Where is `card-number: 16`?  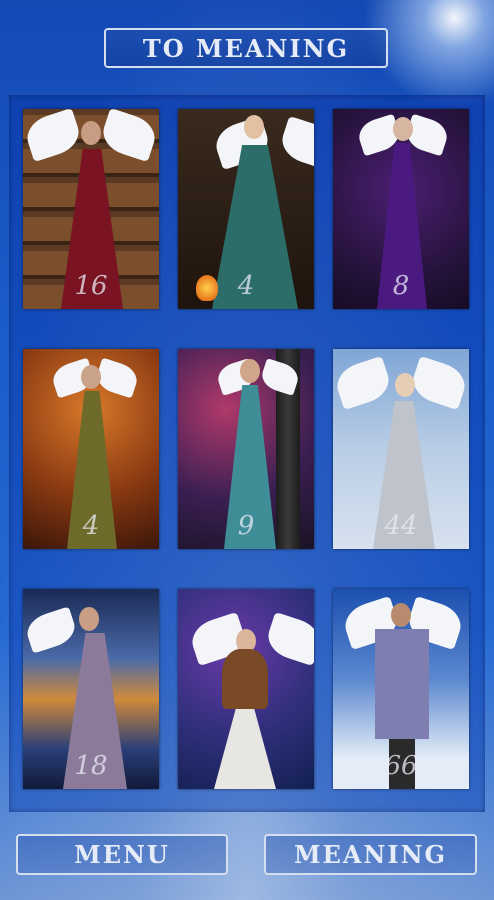 card-number: 16 is located at coordinates (91, 286).